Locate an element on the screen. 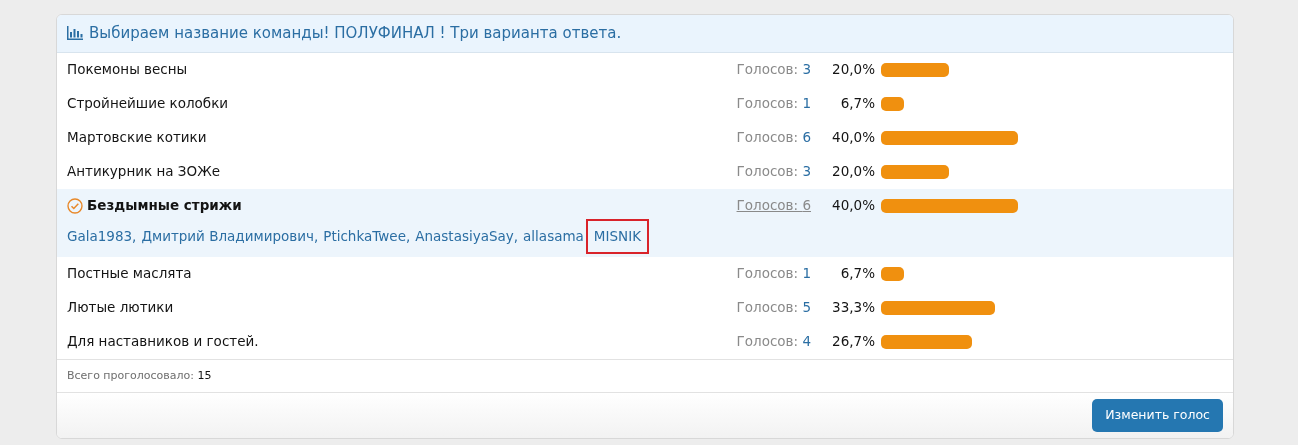  option-label: Антикурник на ЗОЖе is located at coordinates (143, 172).